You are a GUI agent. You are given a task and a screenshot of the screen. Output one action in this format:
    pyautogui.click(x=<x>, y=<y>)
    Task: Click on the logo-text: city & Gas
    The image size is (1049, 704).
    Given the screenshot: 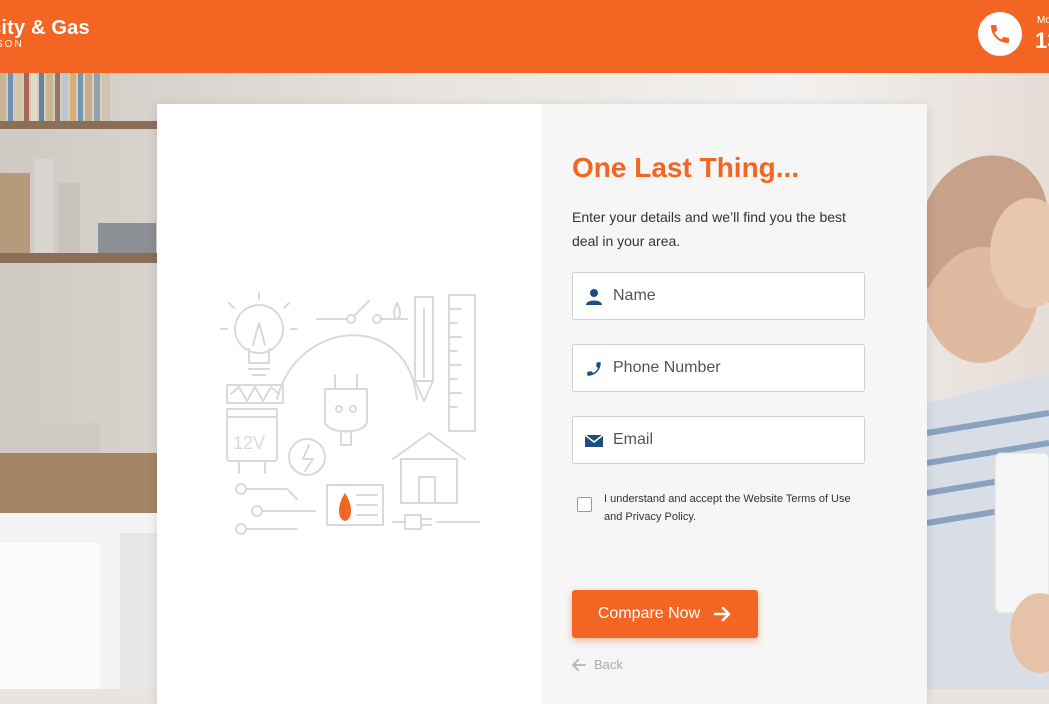 What is the action you would take?
    pyautogui.click(x=45, y=28)
    